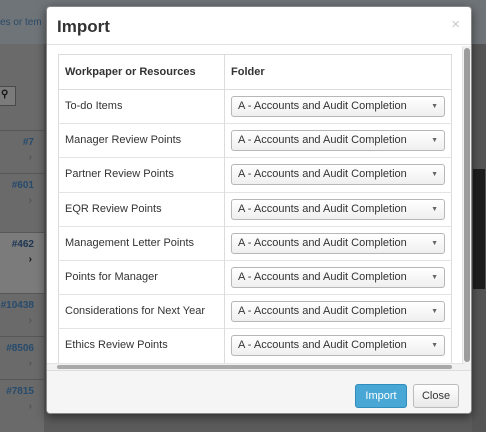 Image resolution: width=486 pixels, height=432 pixels. Describe the element at coordinates (22, 357) in the screenshot. I see `background-list-item: #8506 ›` at that location.